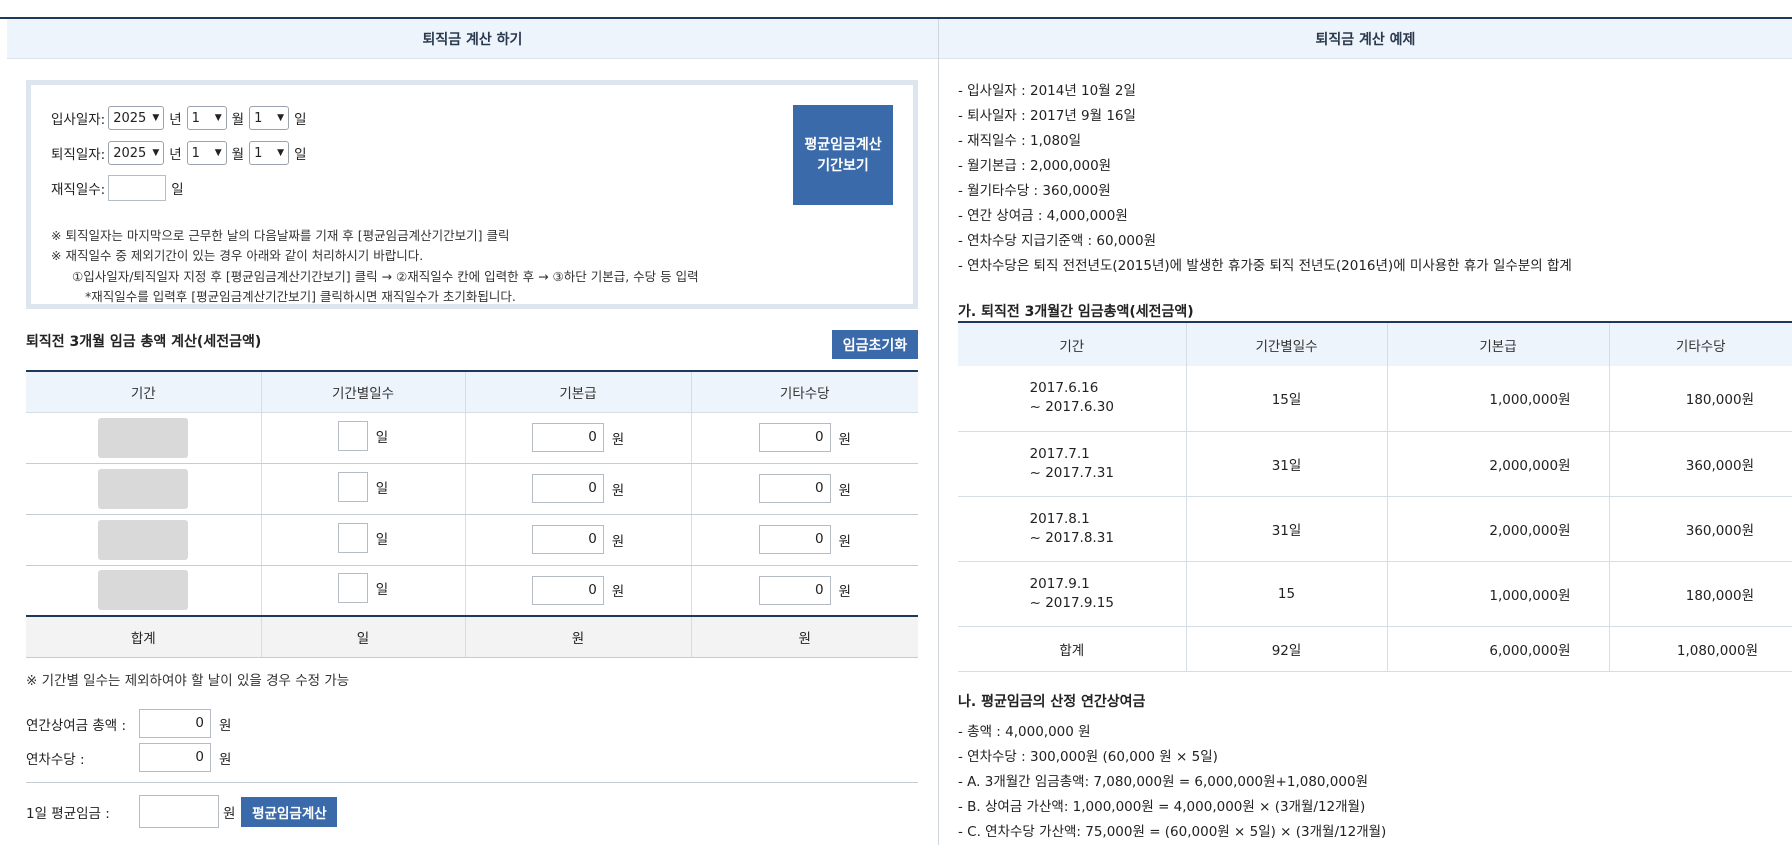 The image size is (1792, 845). Describe the element at coordinates (1072, 649) in the screenshot. I see `sum-label: 합계` at that location.